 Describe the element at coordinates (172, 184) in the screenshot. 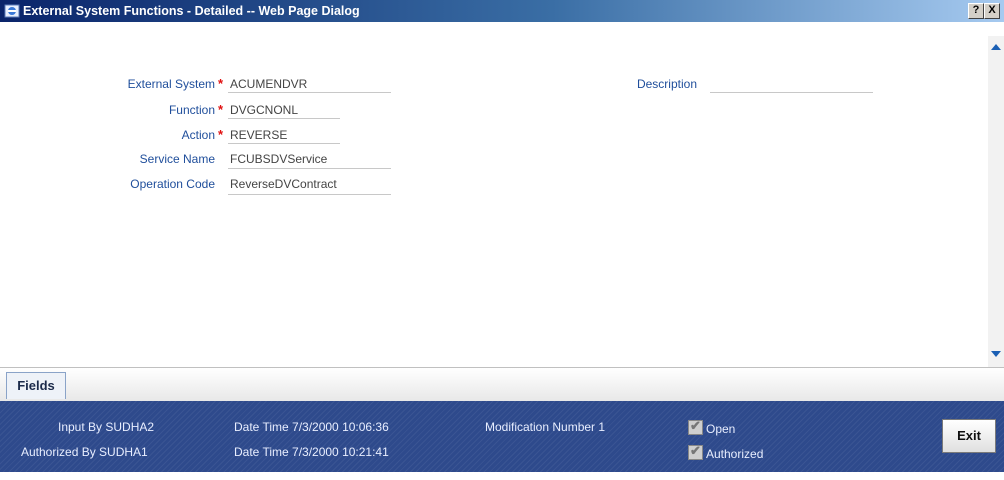

I see `operation-code-label: Operation Code` at that location.